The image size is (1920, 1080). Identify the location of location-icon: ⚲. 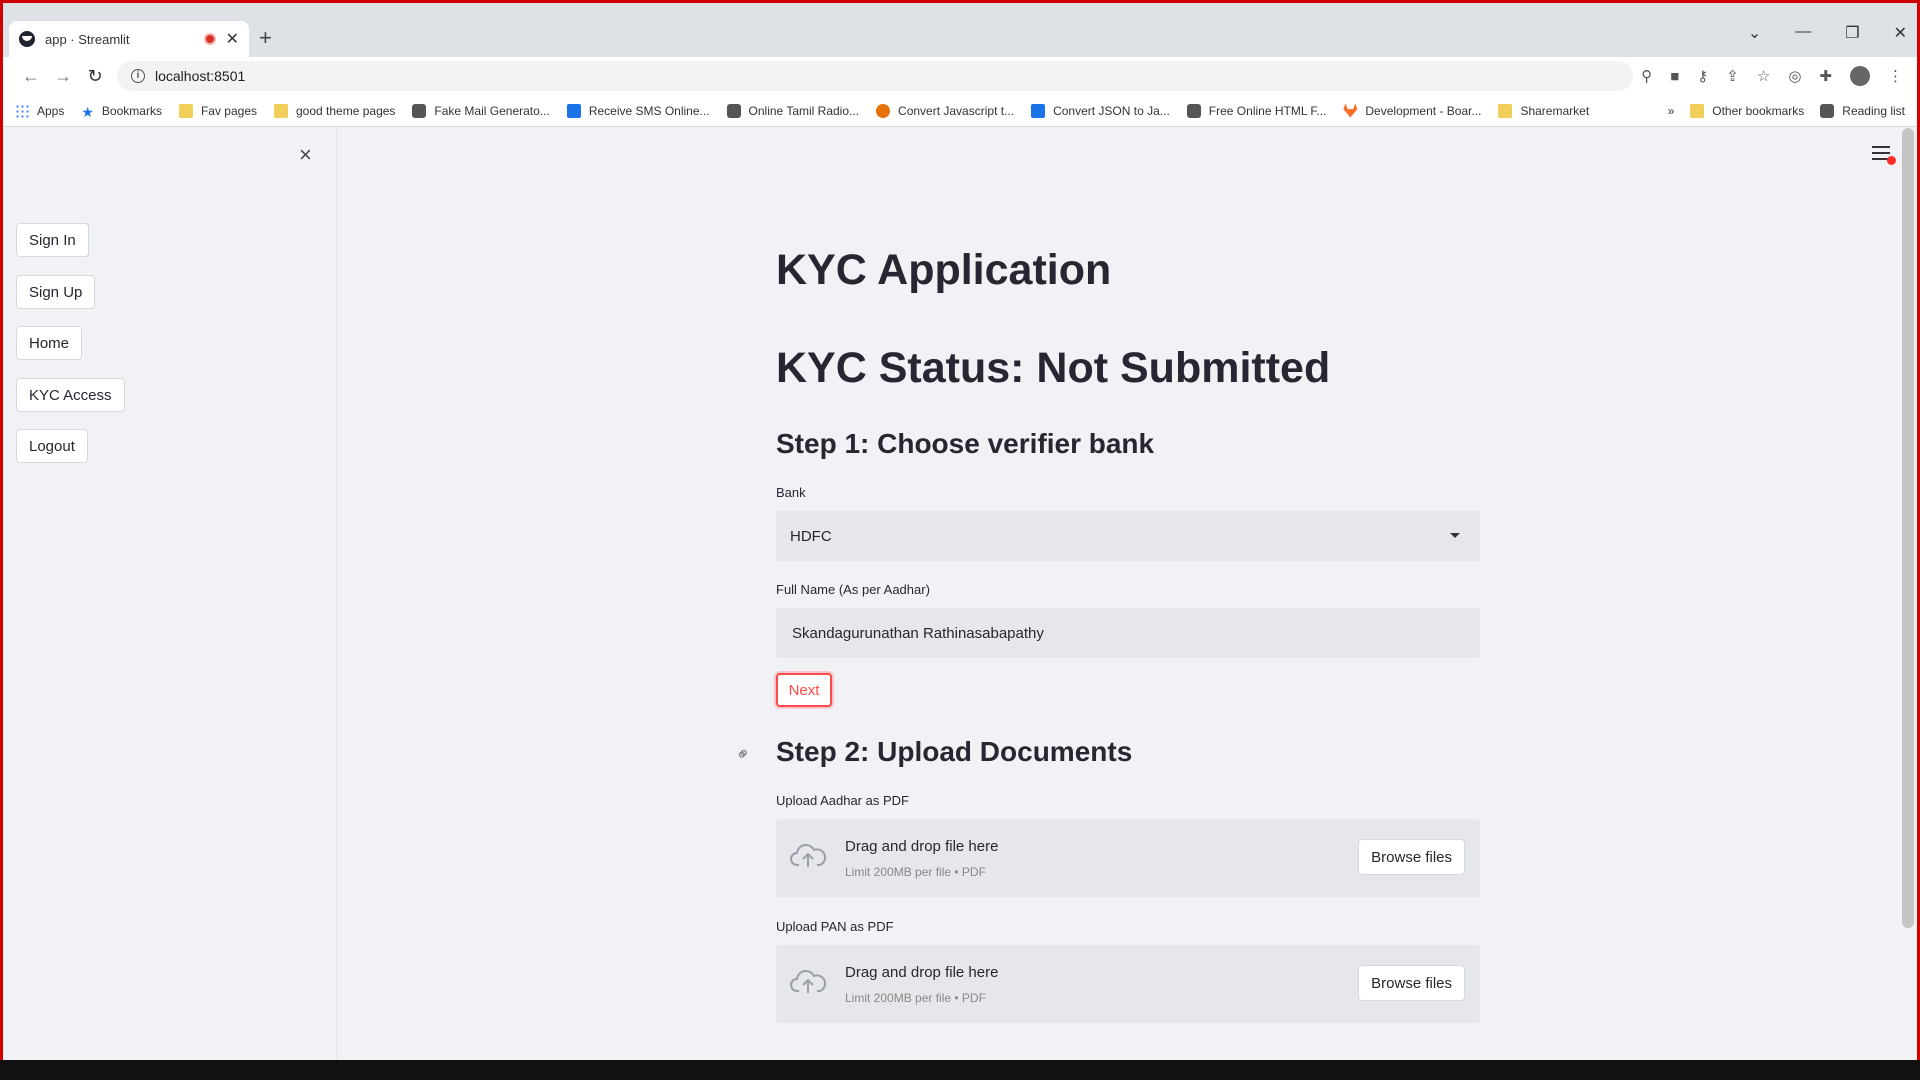
(1646, 76).